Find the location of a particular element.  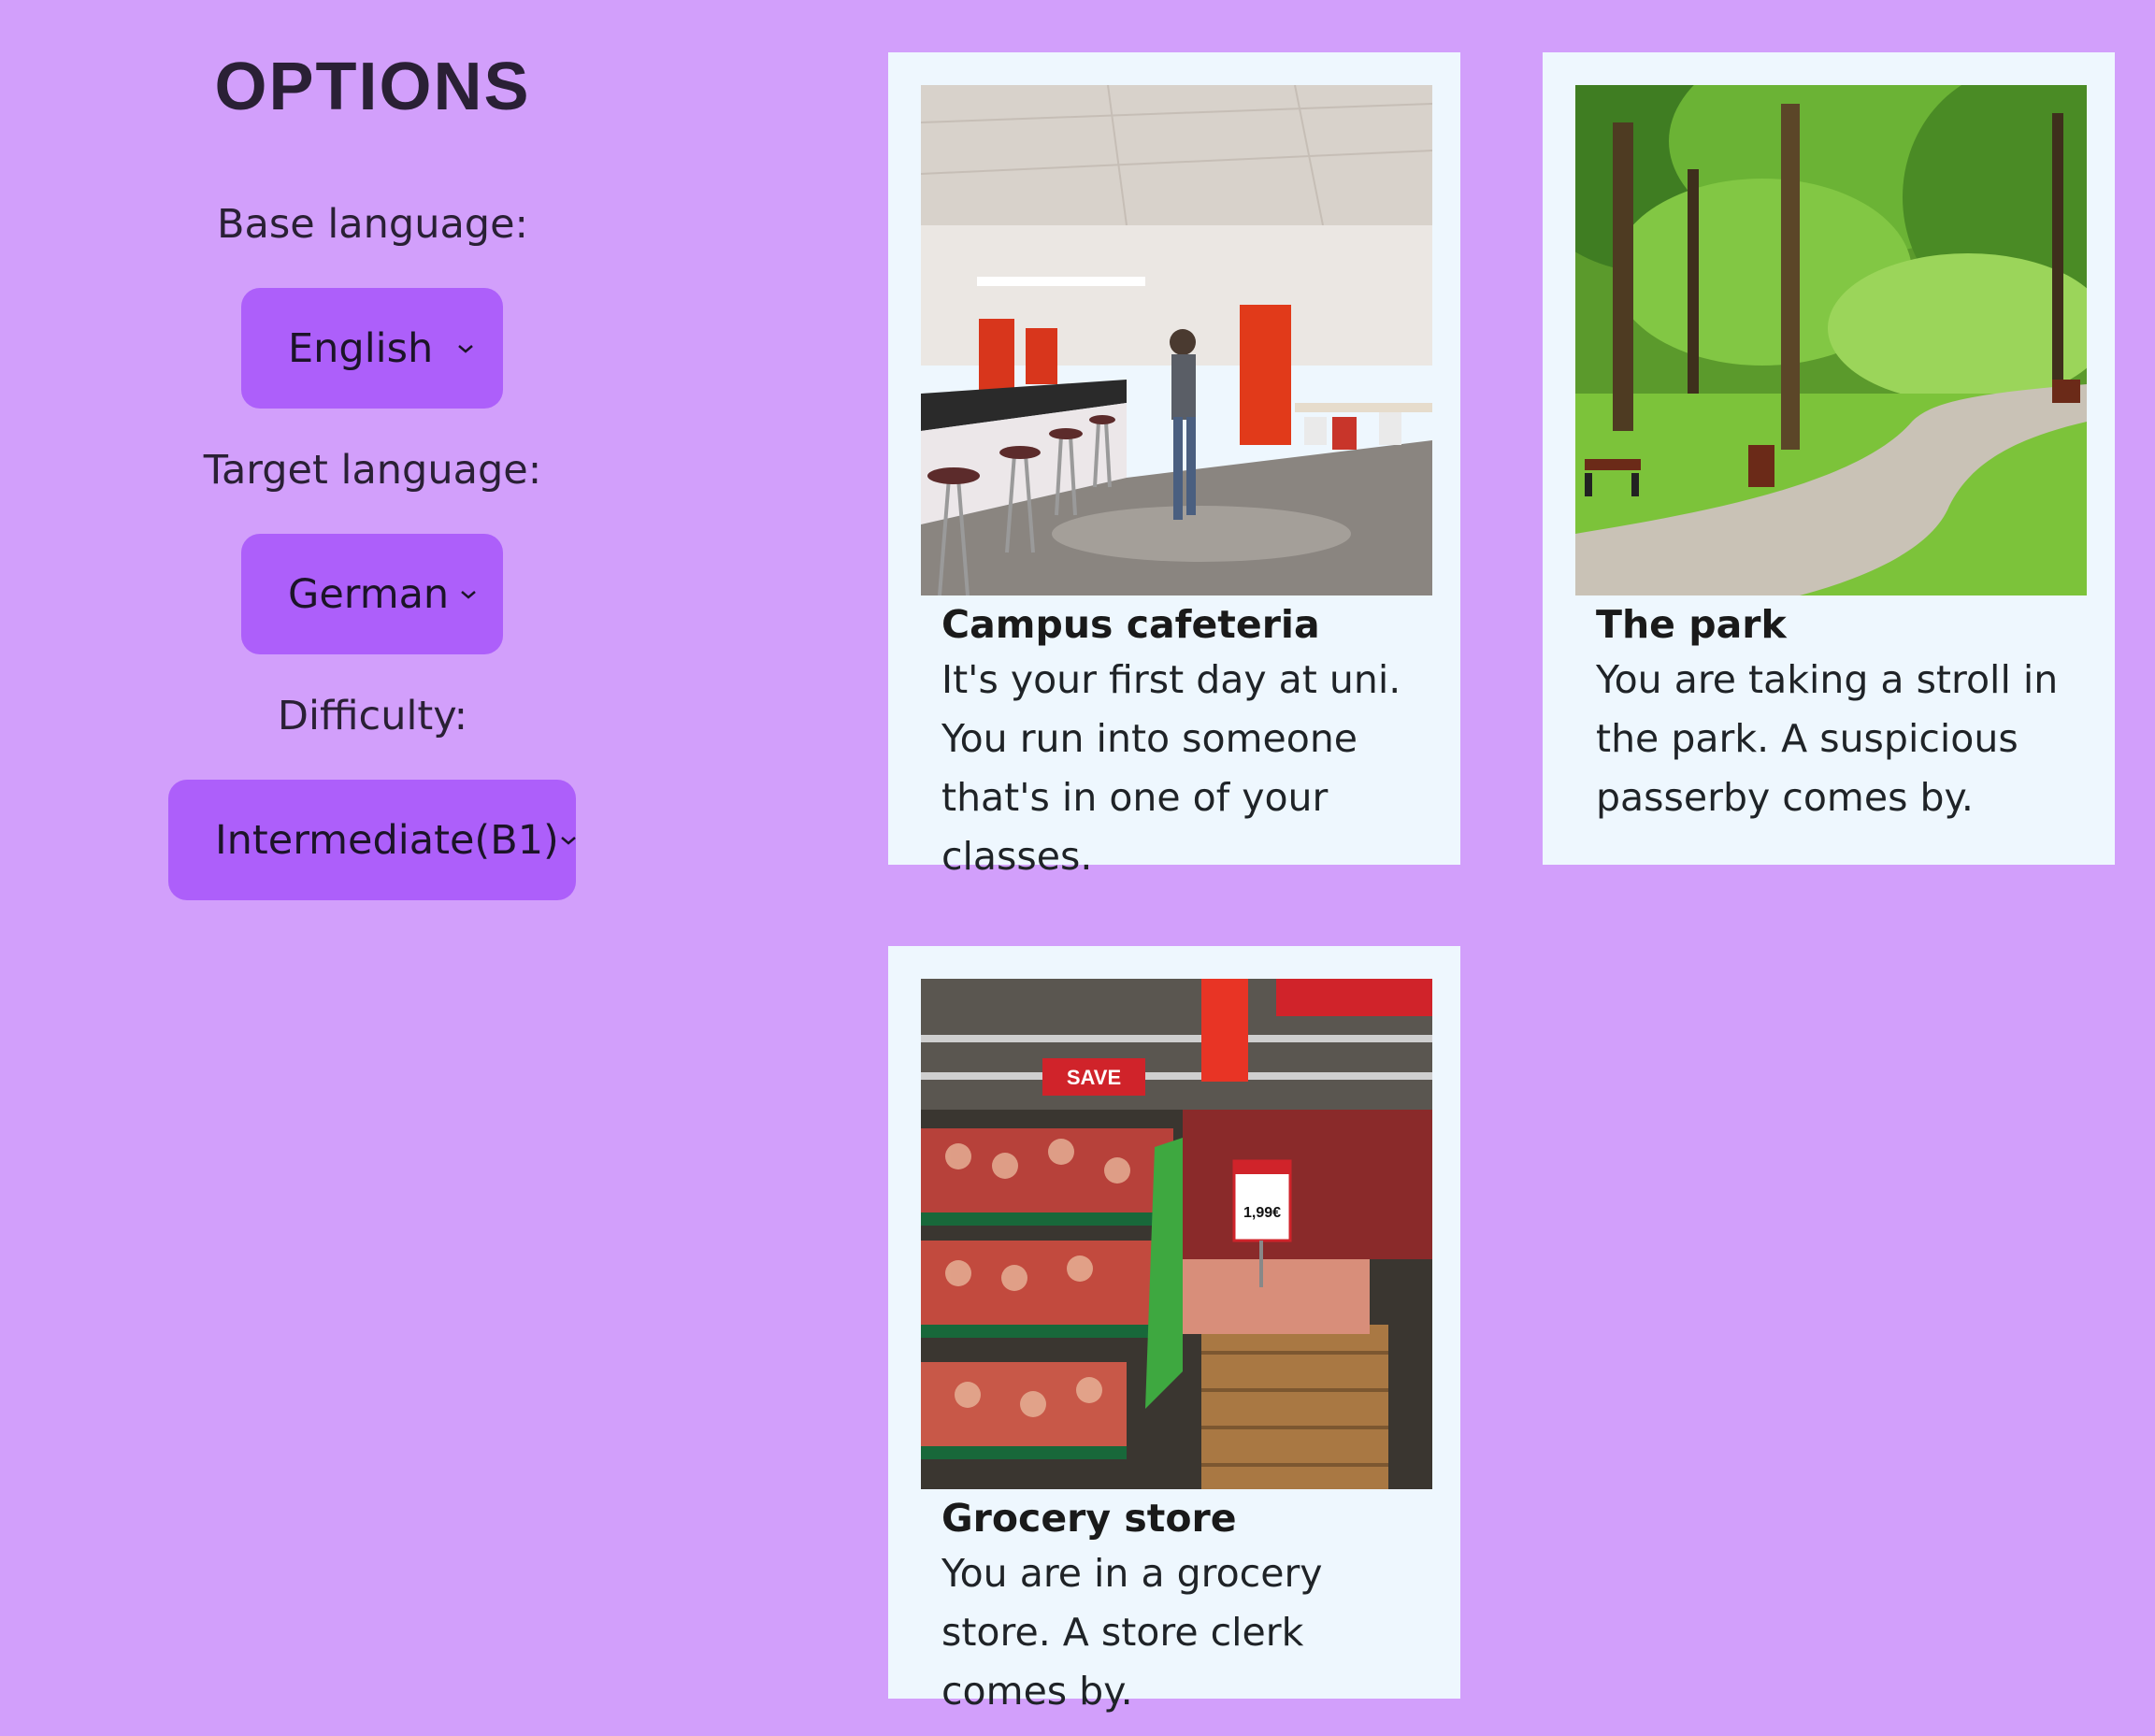

scenario-title: The park is located at coordinates (1692, 624).